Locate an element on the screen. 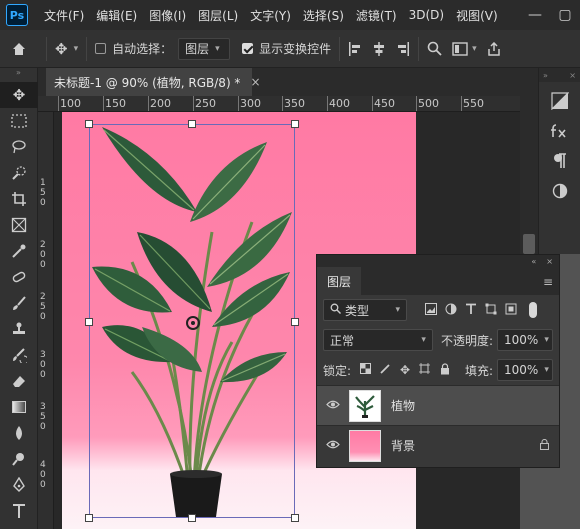 This screenshot has height=529, width=580. lock-artboard-icon is located at coordinates (425, 370).